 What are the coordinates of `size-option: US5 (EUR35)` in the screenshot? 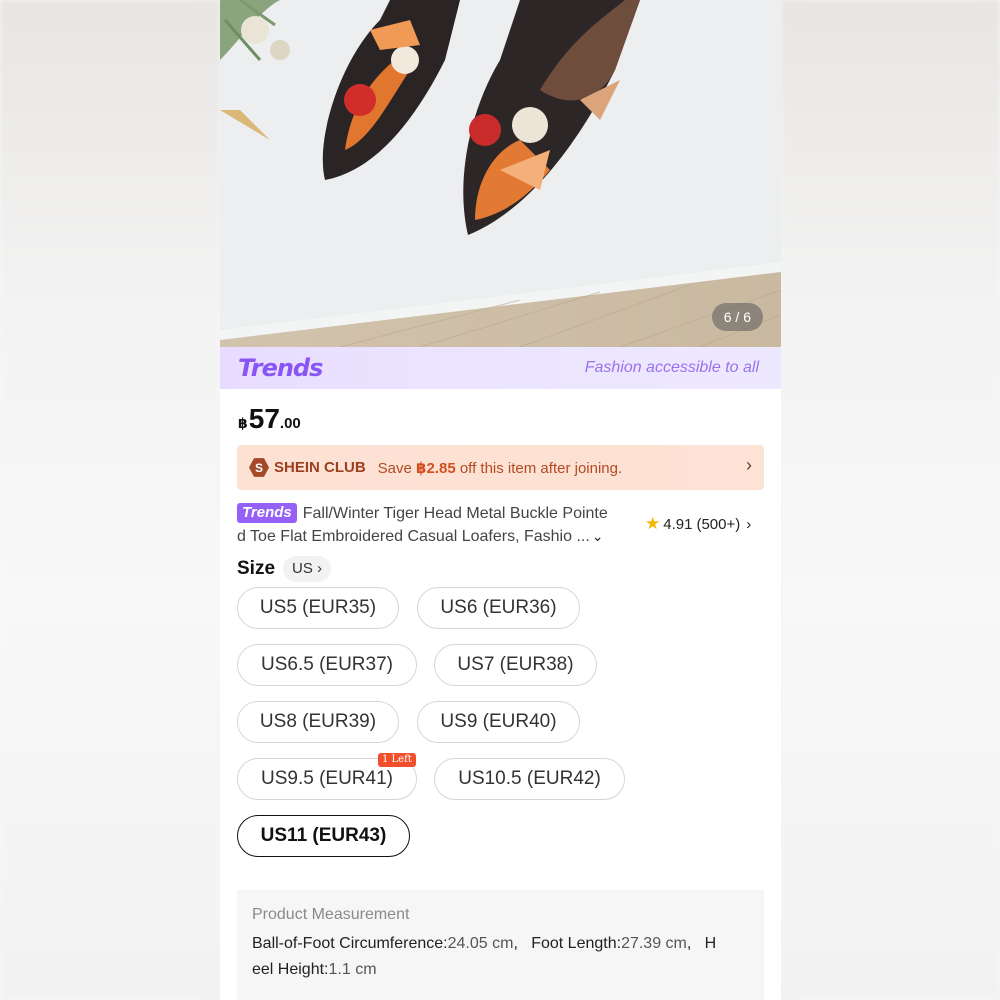 It's located at (318, 608).